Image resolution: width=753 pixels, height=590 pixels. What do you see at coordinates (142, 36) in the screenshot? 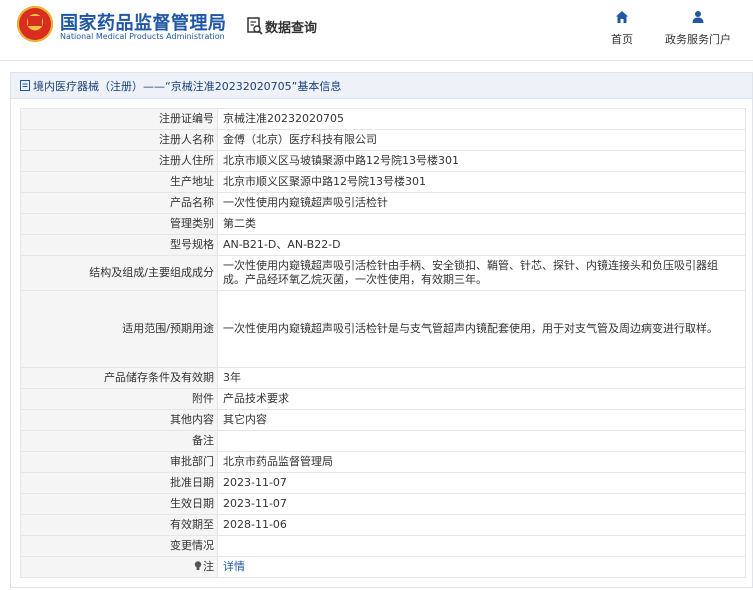
I see `site-title-en: National Medical Products Administration` at bounding box center [142, 36].